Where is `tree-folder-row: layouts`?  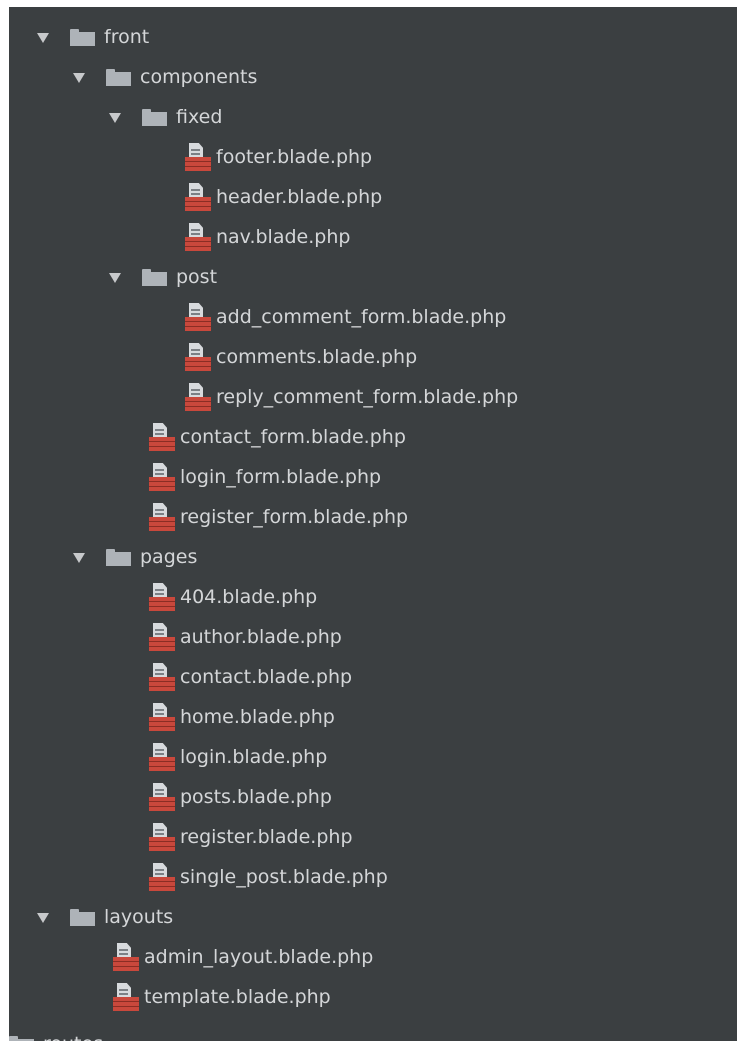 tree-folder-row: layouts is located at coordinates (105, 917).